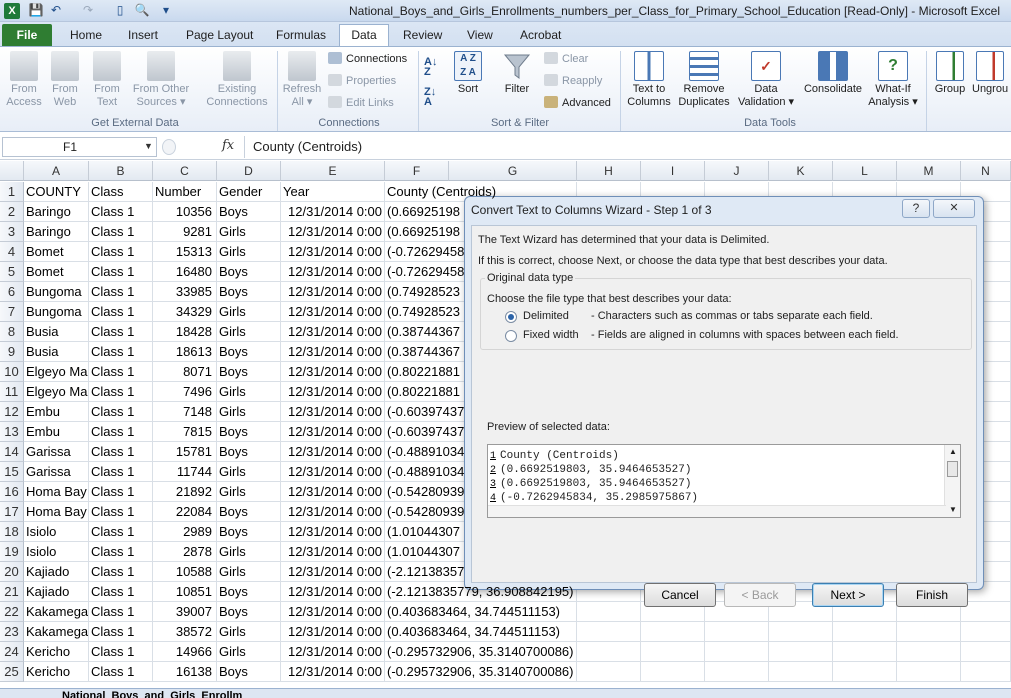  What do you see at coordinates (185, 212) in the screenshot?
I see `cell-c2: 10356` at bounding box center [185, 212].